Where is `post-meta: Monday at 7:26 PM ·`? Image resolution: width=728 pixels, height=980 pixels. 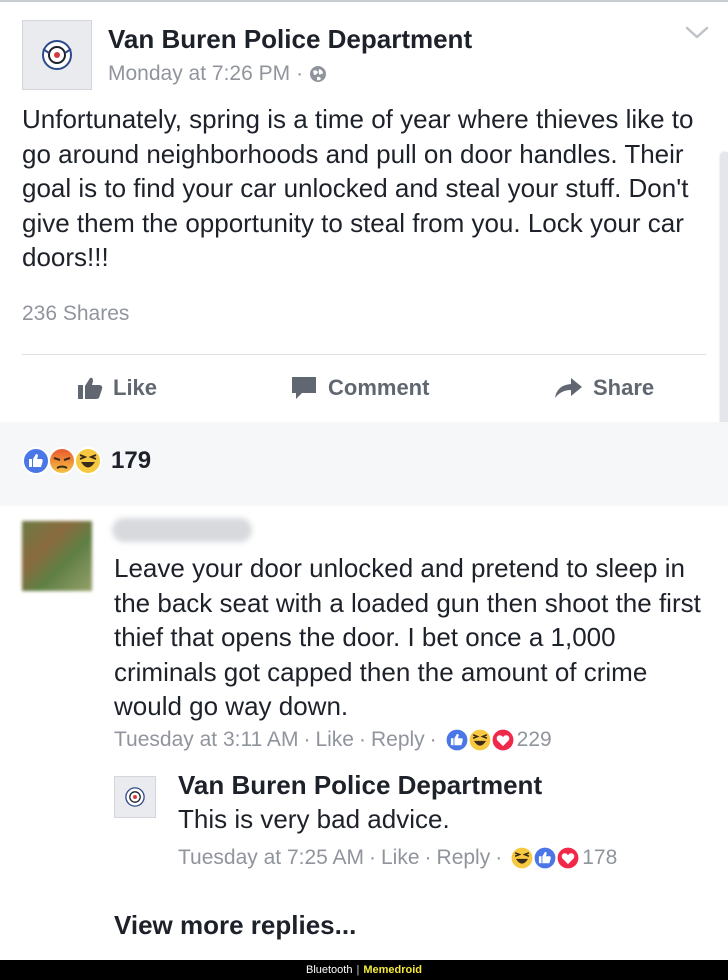
post-meta: Monday at 7:26 PM · is located at coordinates (217, 74).